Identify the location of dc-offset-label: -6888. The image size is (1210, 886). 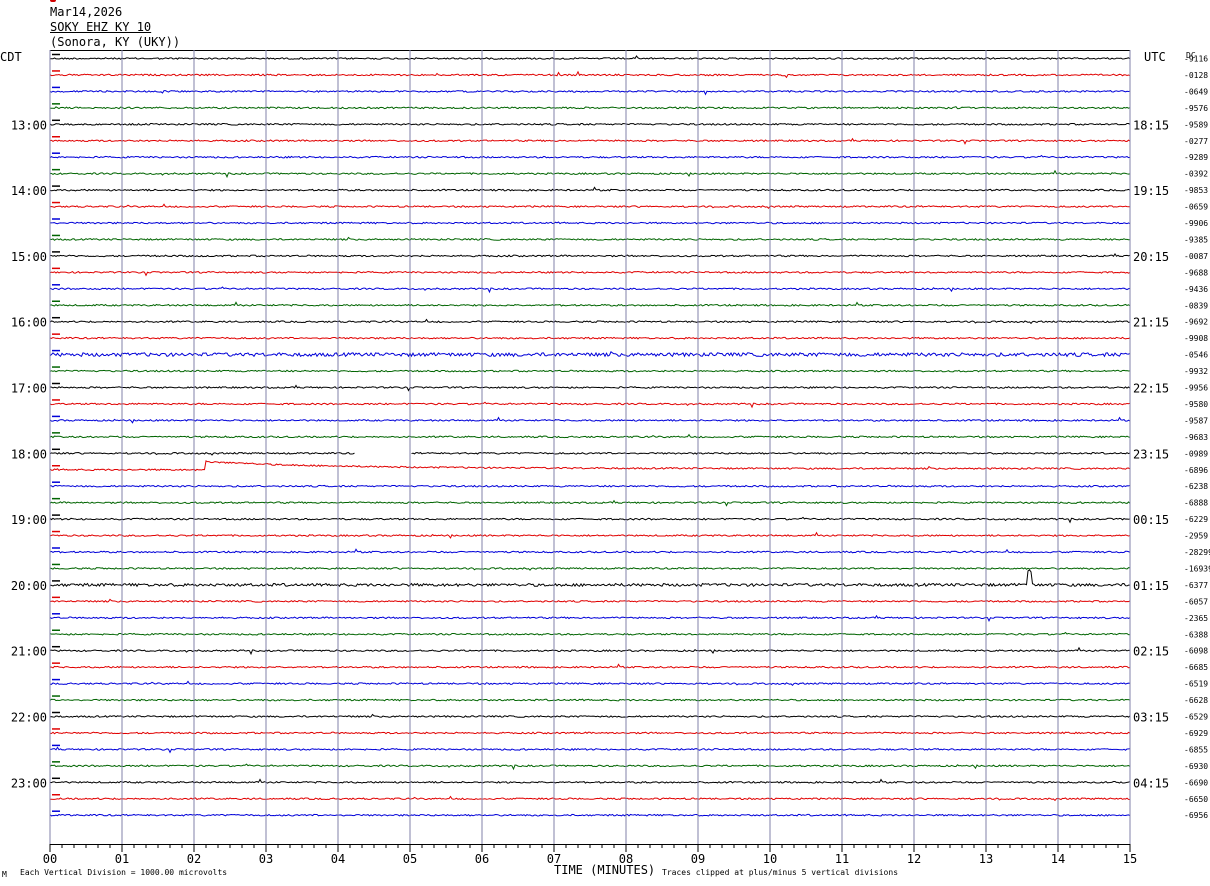
(1196, 503).